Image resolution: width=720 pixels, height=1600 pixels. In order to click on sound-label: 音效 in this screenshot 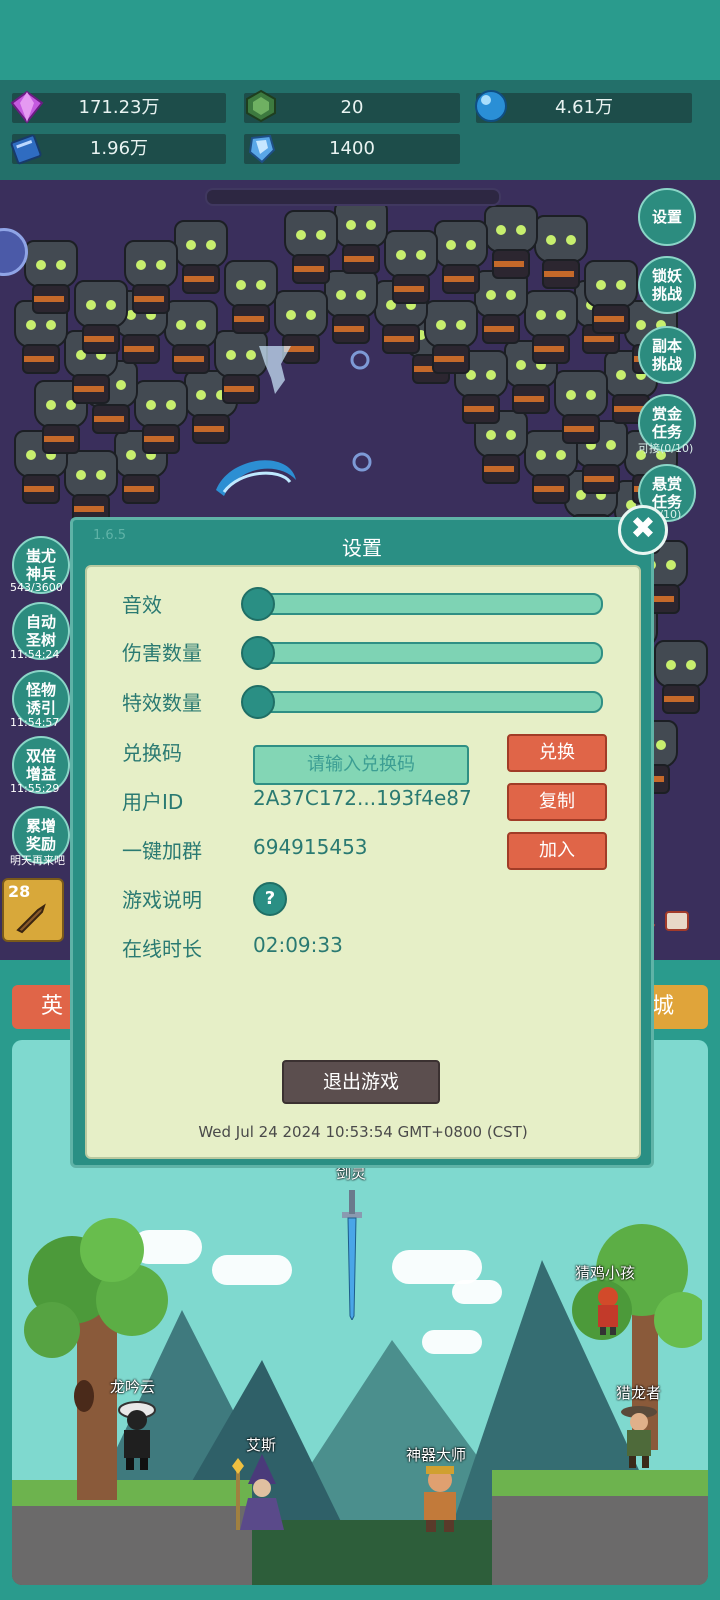, I will do `click(142, 605)`.